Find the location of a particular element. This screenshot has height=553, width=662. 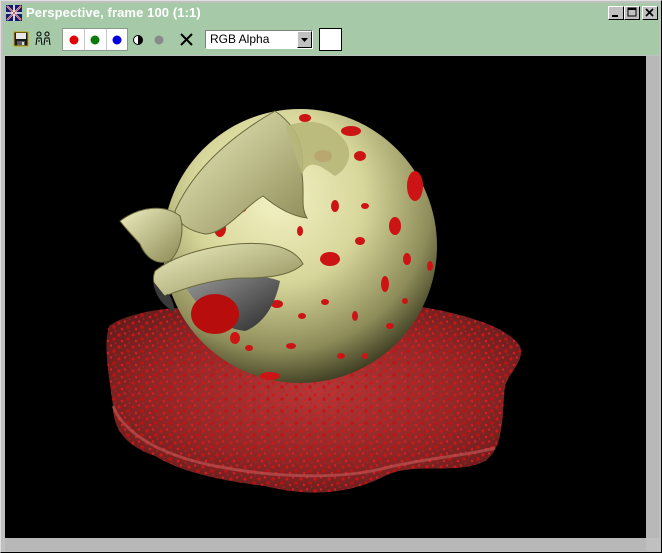

gray-dot-icon is located at coordinates (159, 40).